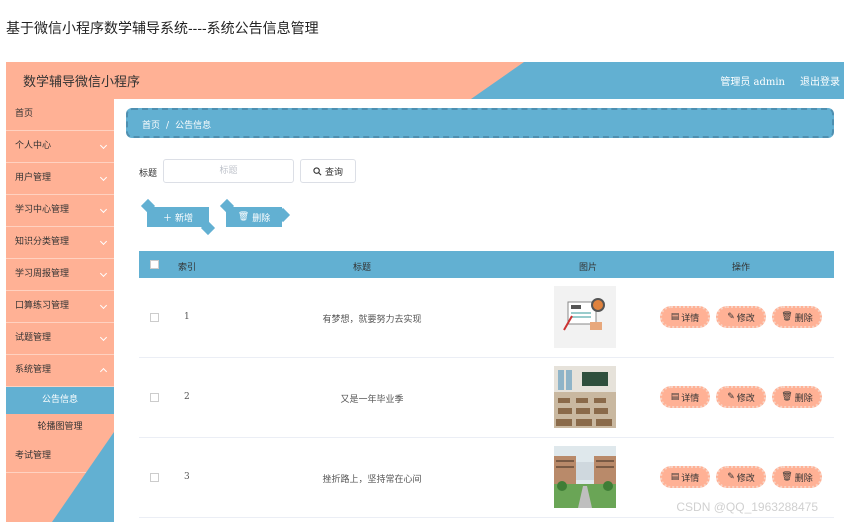 Image resolution: width=846 pixels, height=522 pixels. I want to click on header-operations: 操作, so click(741, 268).